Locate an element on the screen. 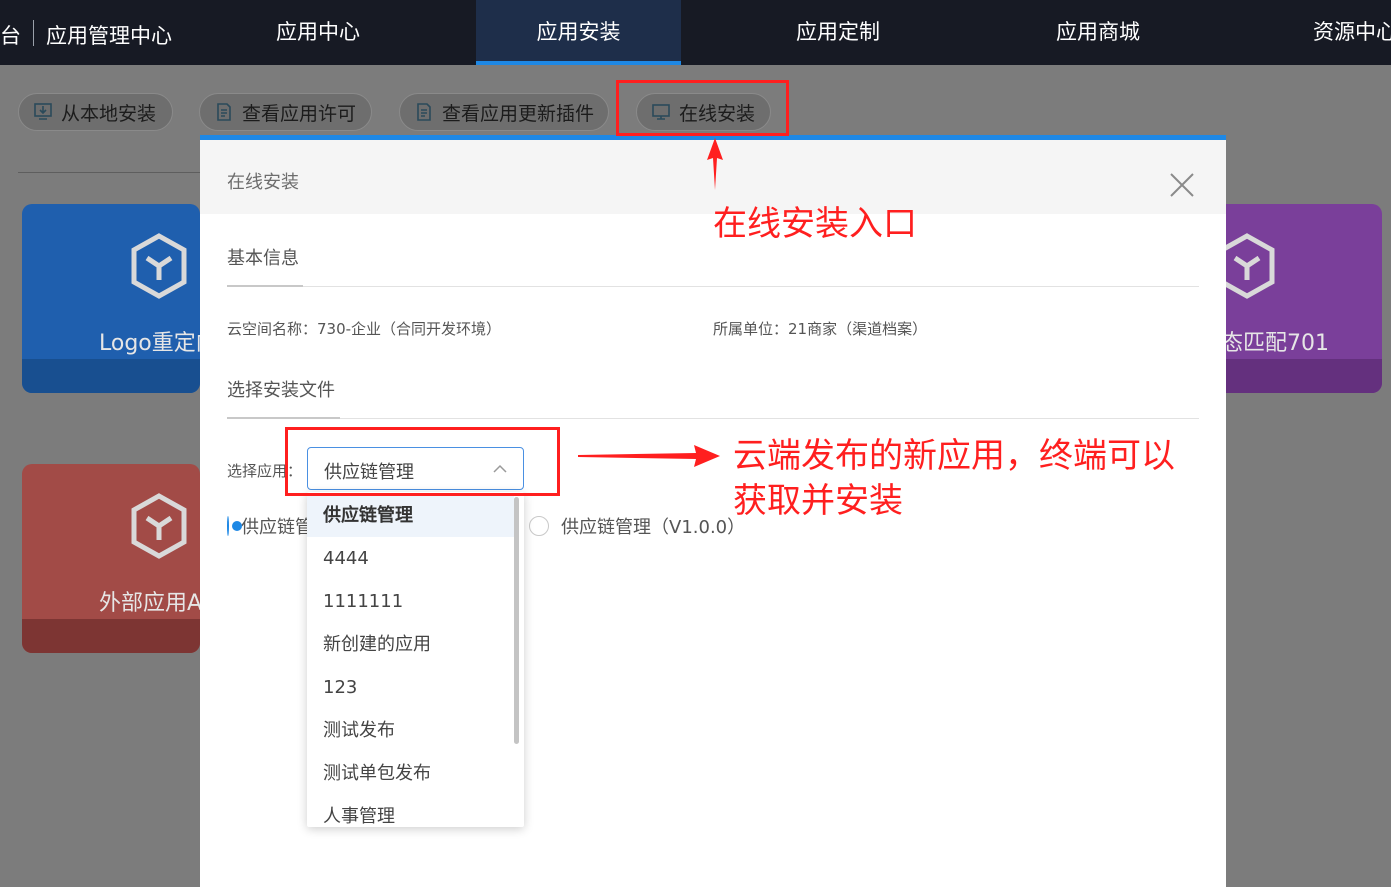 The width and height of the screenshot is (1391, 887). tab-app-store: 应用商城 is located at coordinates (1098, 32).